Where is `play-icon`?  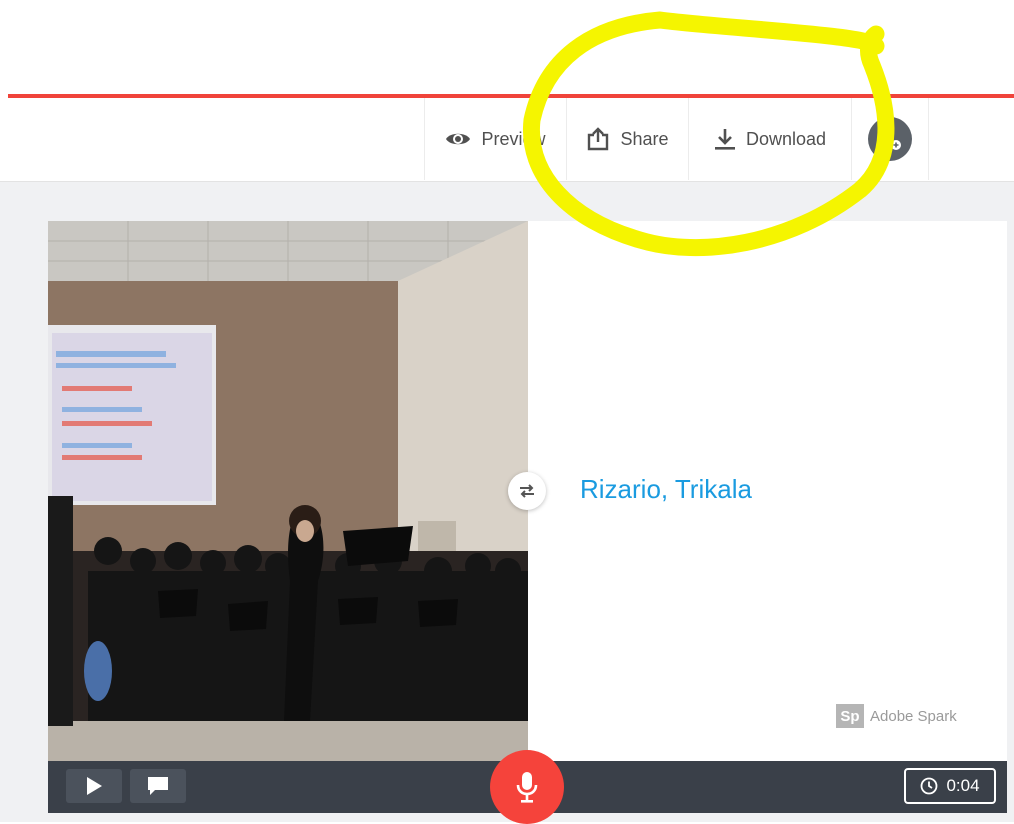
play-icon is located at coordinates (94, 786).